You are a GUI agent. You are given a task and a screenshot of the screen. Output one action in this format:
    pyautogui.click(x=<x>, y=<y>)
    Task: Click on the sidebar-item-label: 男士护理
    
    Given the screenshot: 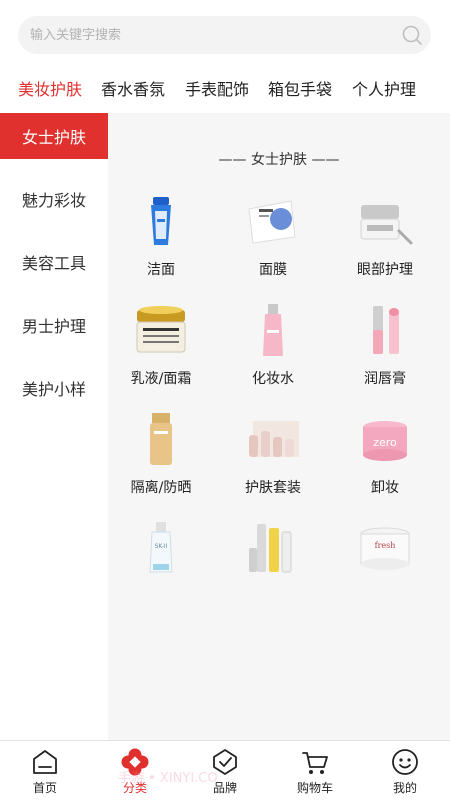 What is the action you would take?
    pyautogui.click(x=53, y=326)
    